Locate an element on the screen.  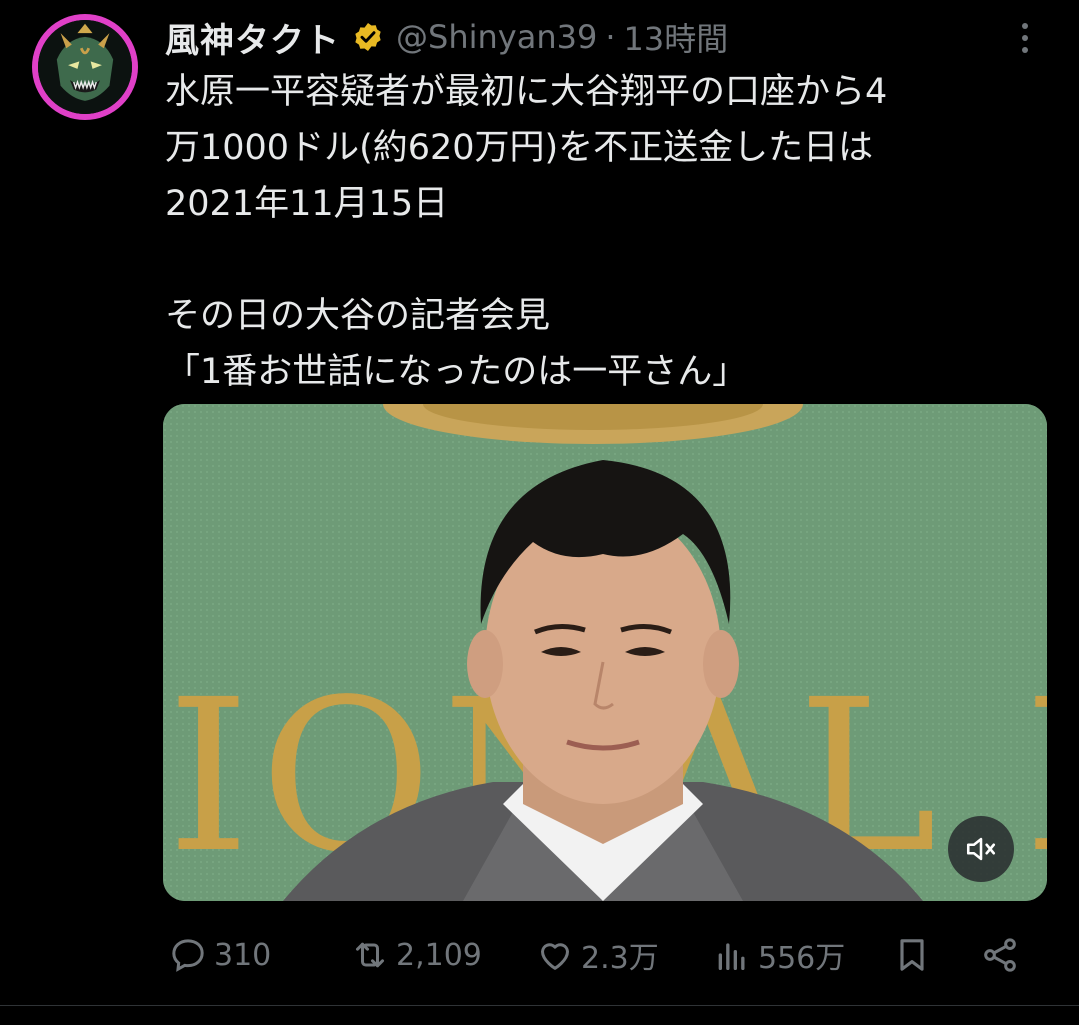
bookmark-button is located at coordinates (915, 955).